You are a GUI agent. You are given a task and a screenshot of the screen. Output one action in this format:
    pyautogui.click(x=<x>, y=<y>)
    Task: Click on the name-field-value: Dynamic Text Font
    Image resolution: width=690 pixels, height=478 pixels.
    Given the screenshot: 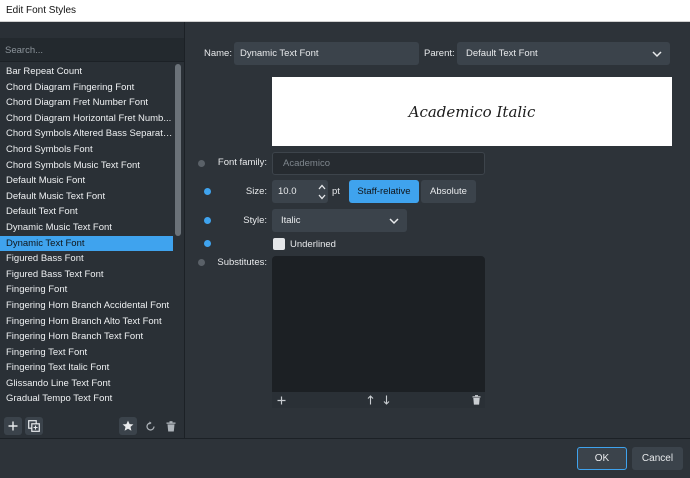 What is the action you would take?
    pyautogui.click(x=279, y=53)
    